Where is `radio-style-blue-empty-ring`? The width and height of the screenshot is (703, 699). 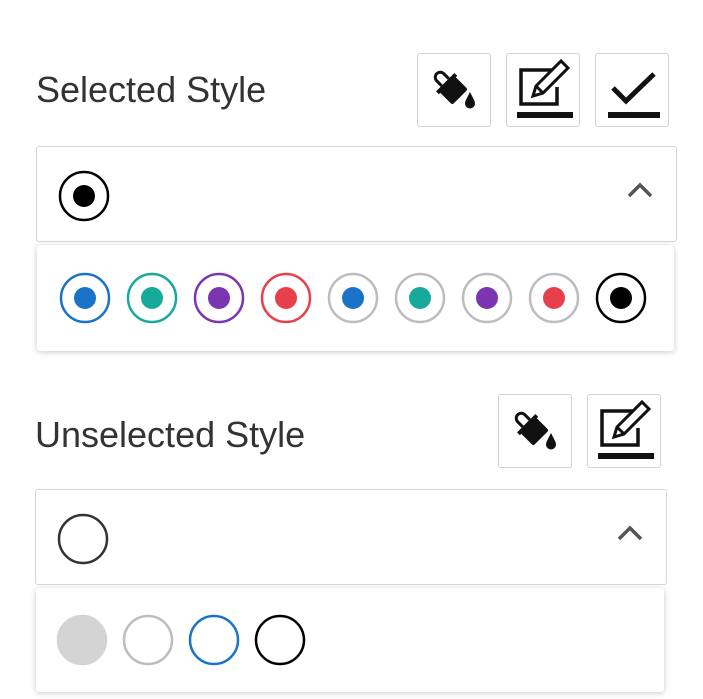
radio-style-blue-empty-ring is located at coordinates (214, 640).